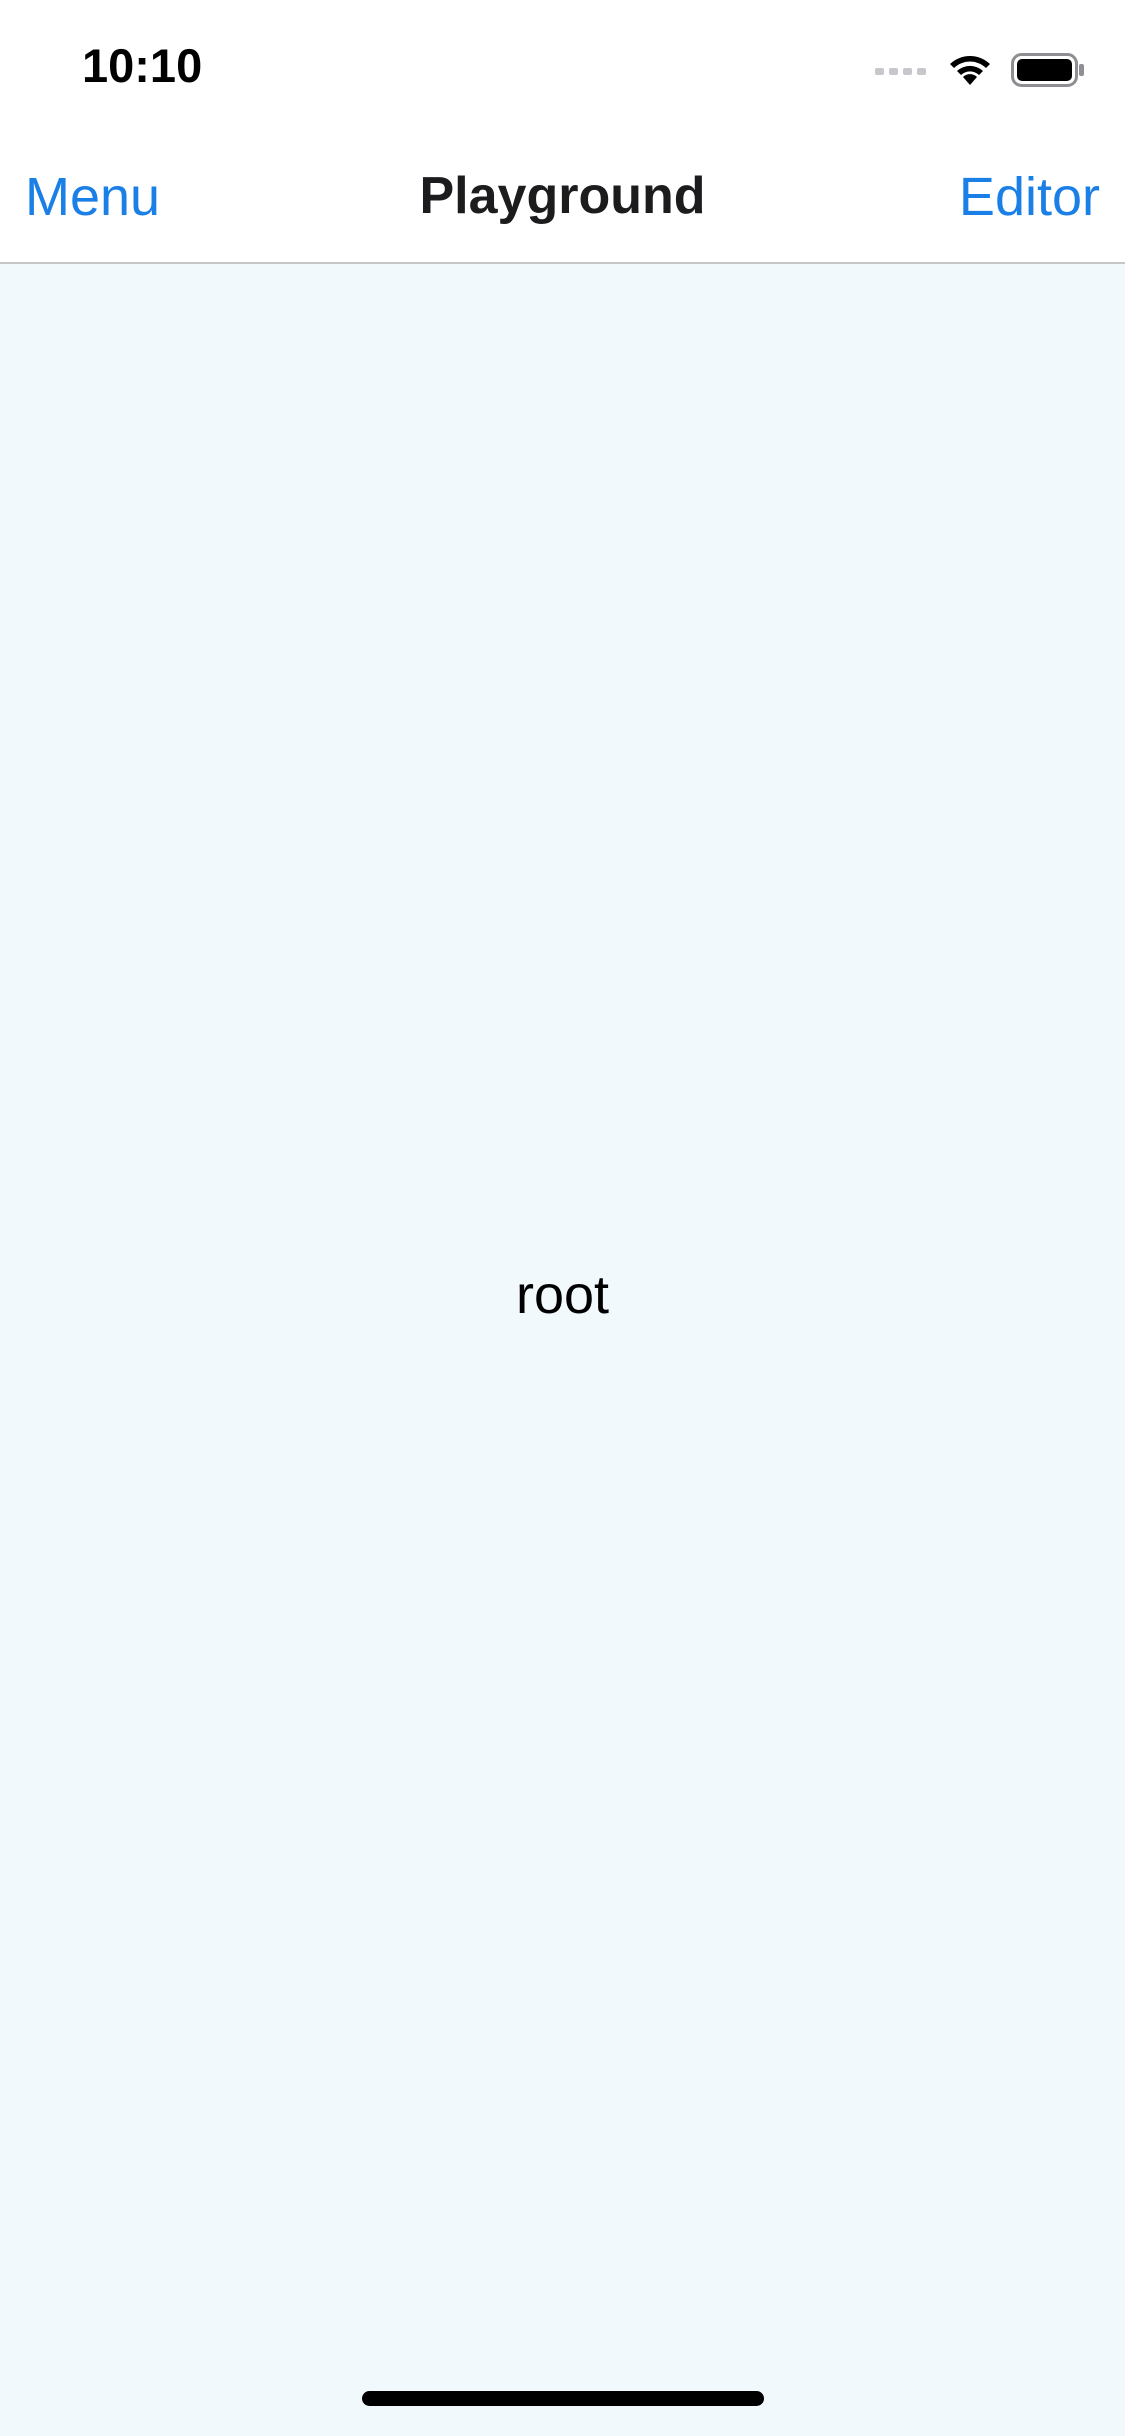  Describe the element at coordinates (970, 70) in the screenshot. I see `wifi-icon` at that location.